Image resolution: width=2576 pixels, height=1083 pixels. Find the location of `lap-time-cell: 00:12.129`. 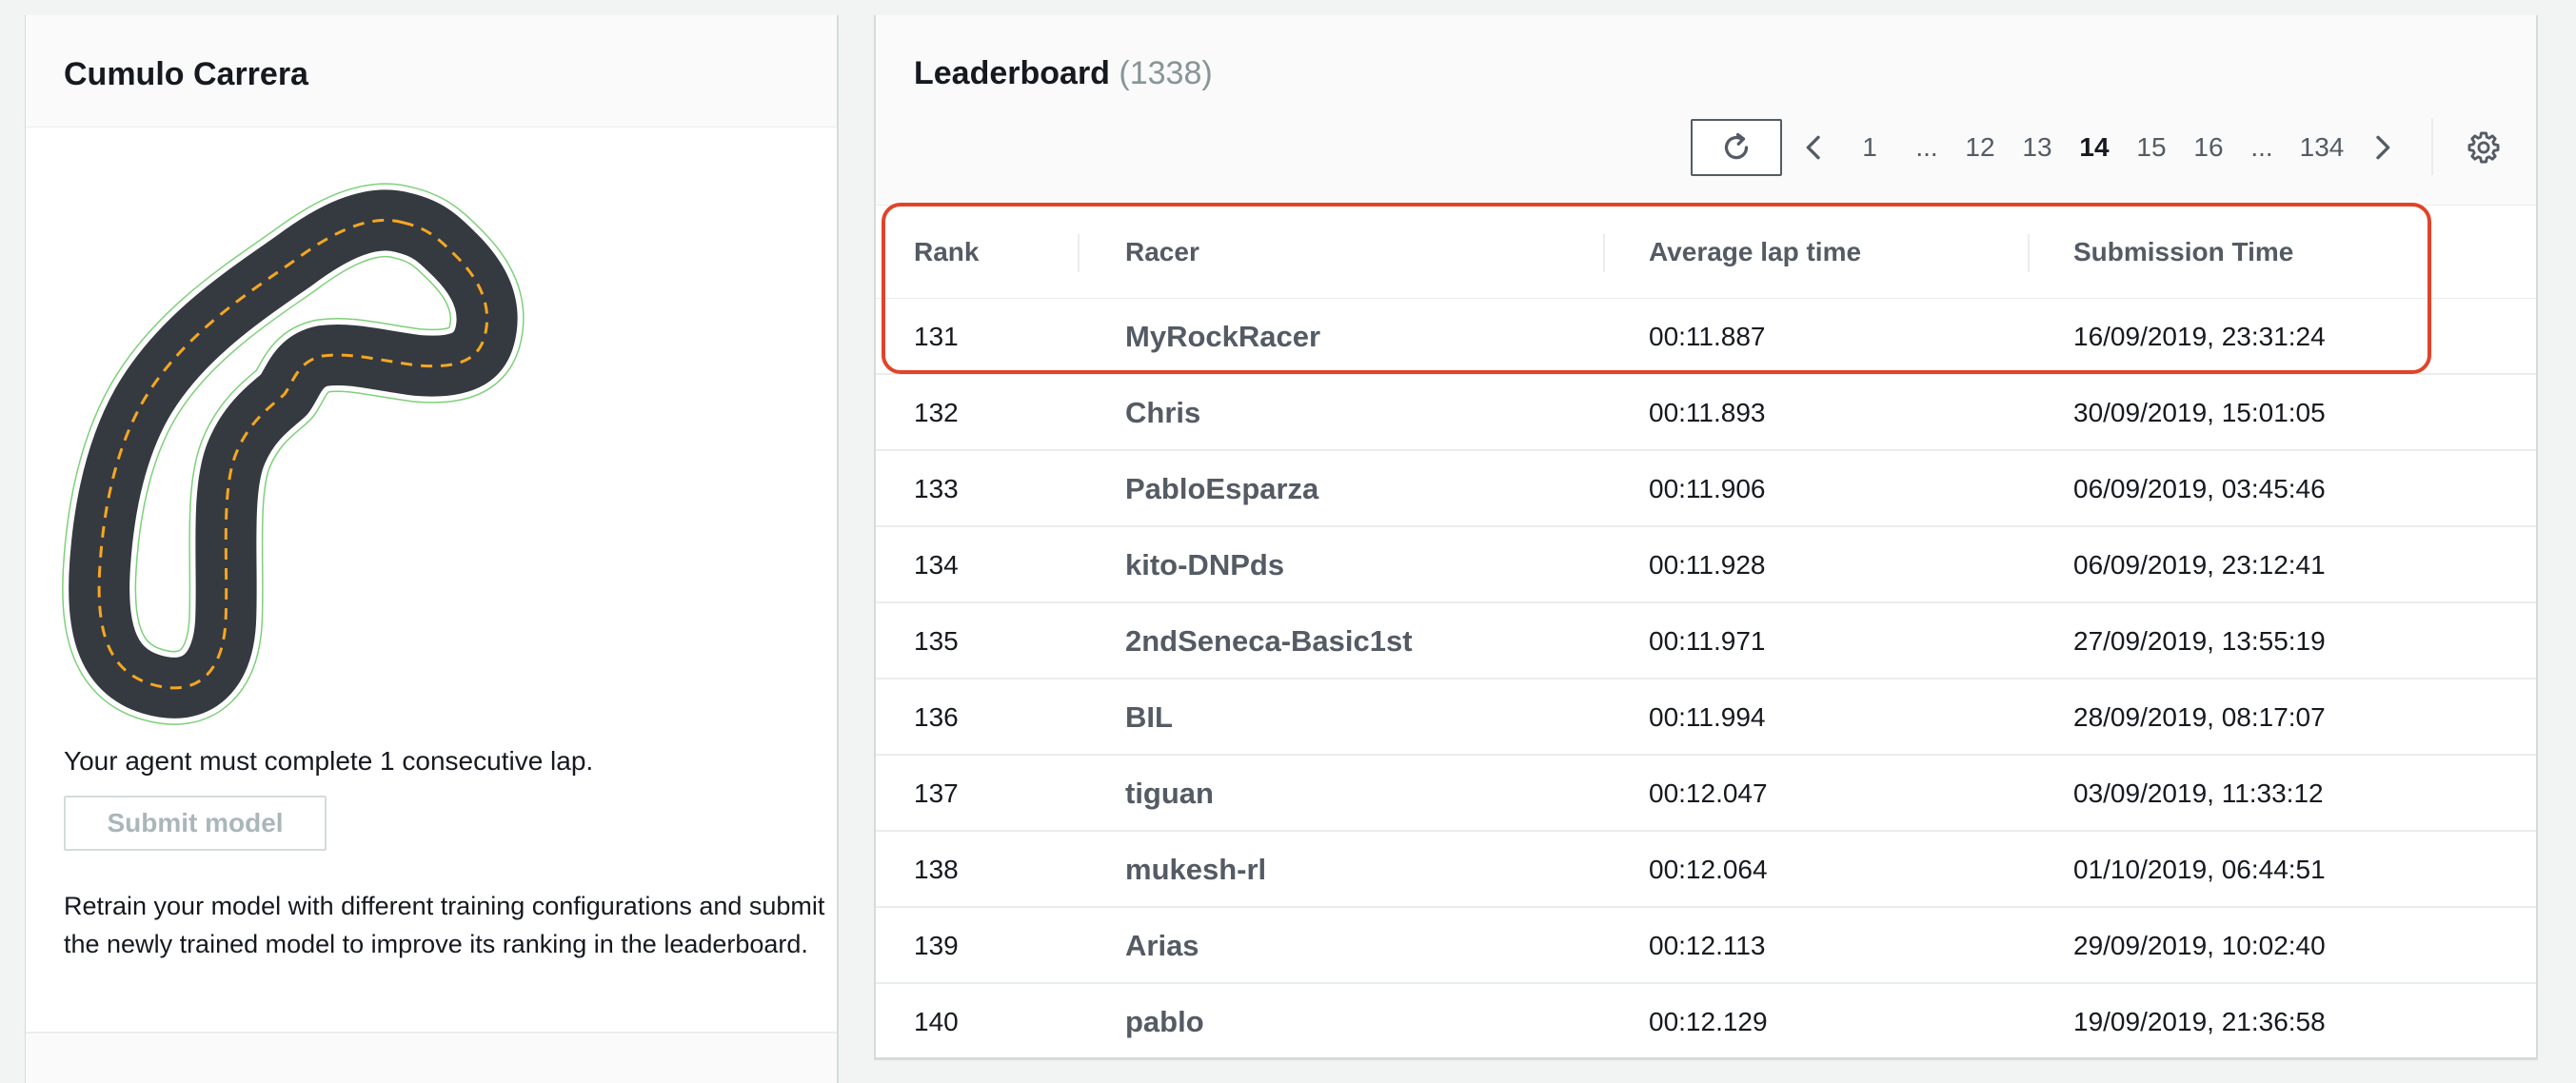

lap-time-cell: 00:12.129 is located at coordinates (1708, 1021).